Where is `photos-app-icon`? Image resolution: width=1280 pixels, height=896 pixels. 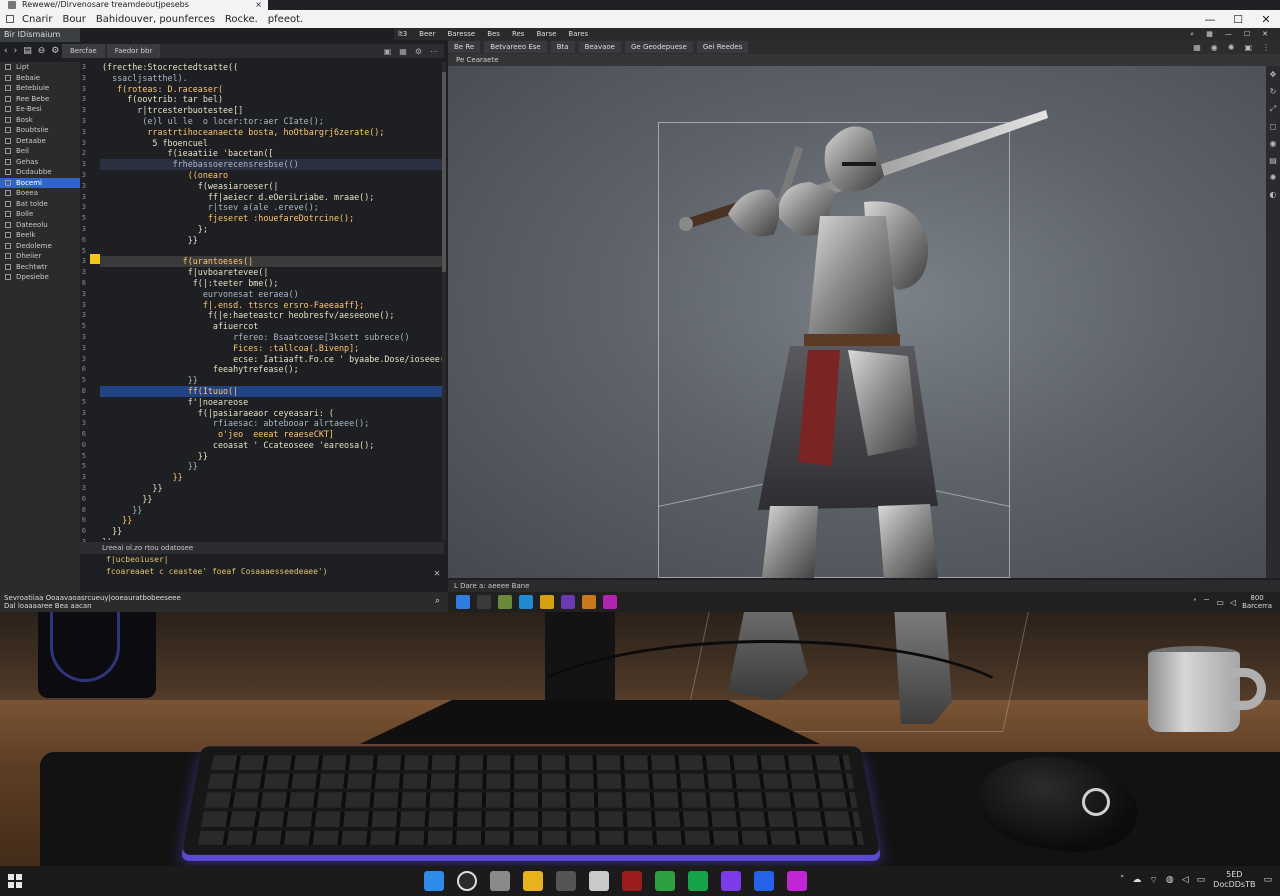
photos-app-icon is located at coordinates (505, 602).